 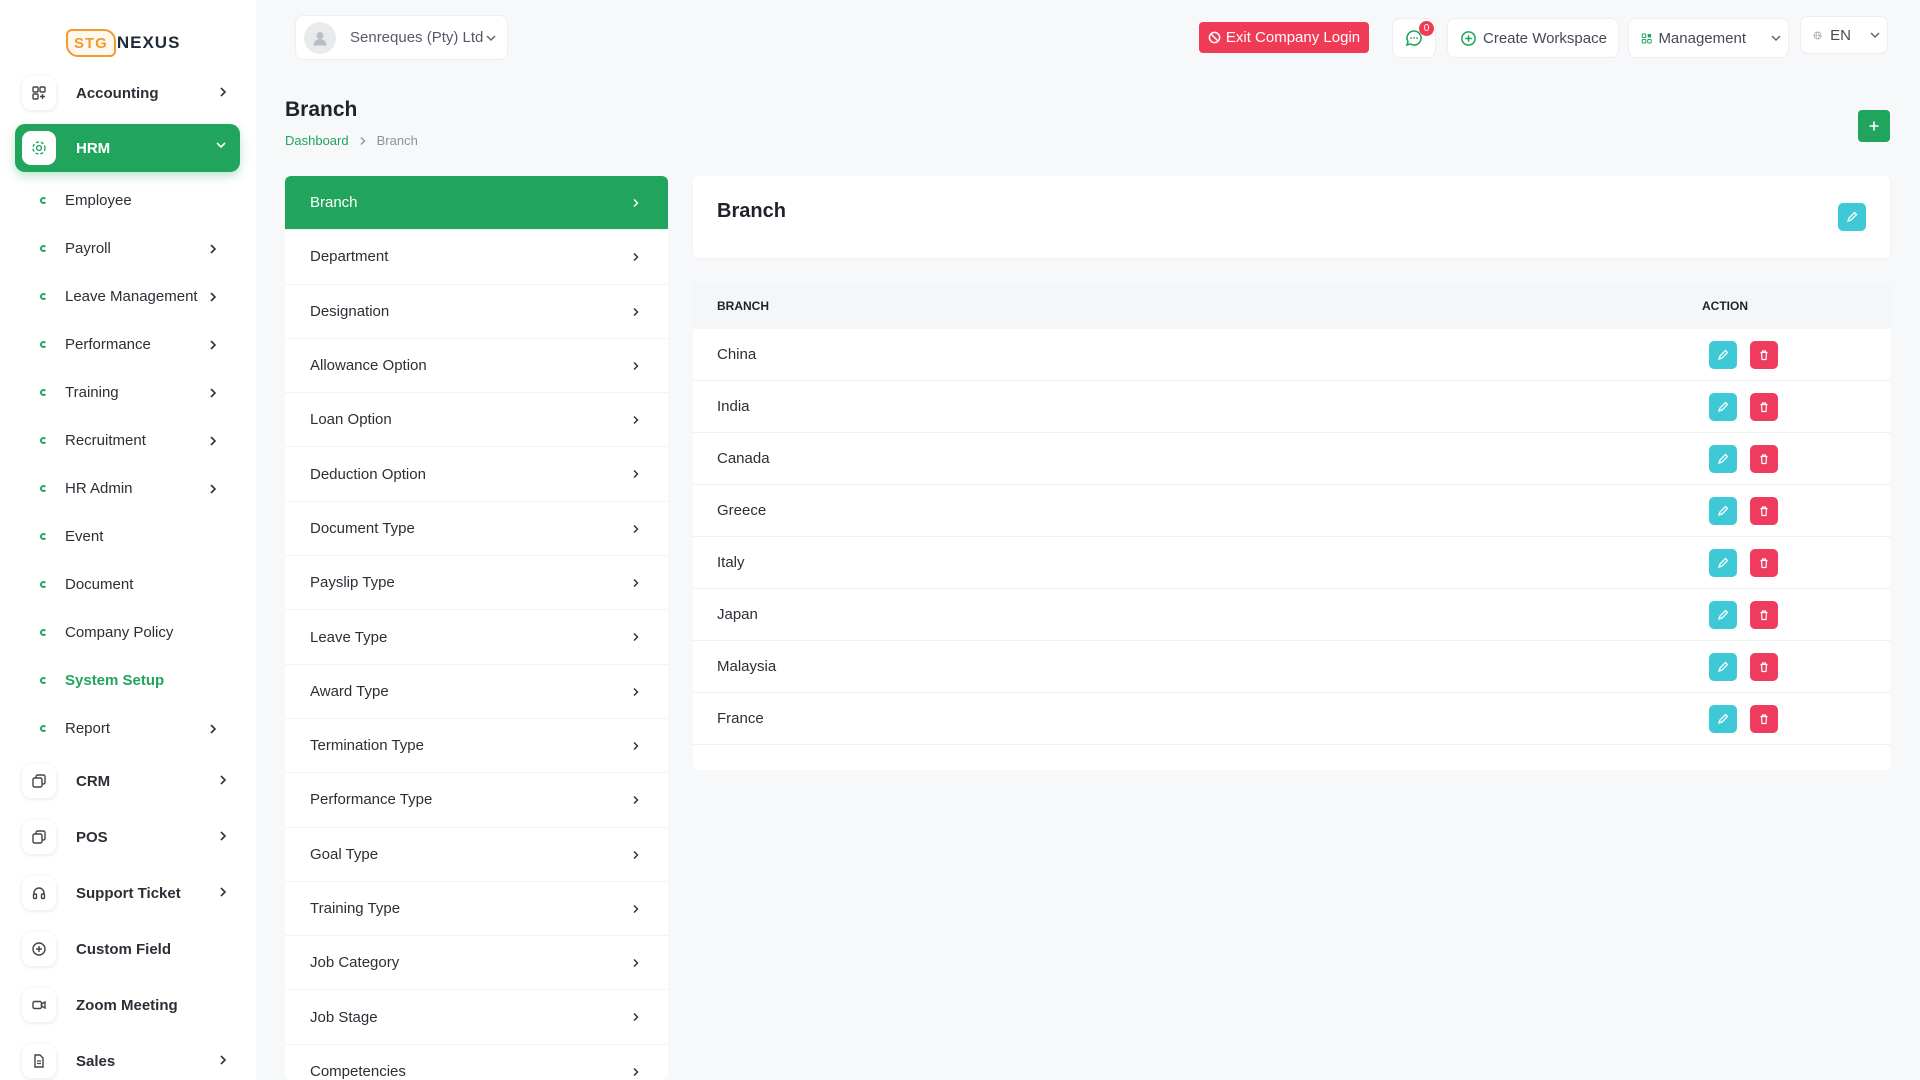 I want to click on table-row: India, so click(x=1291, y=407).